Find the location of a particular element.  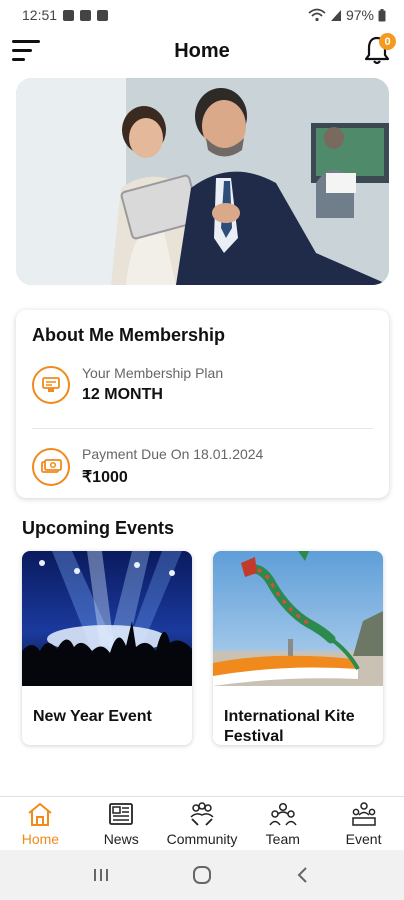

notification-button: 0 is located at coordinates (379, 49).